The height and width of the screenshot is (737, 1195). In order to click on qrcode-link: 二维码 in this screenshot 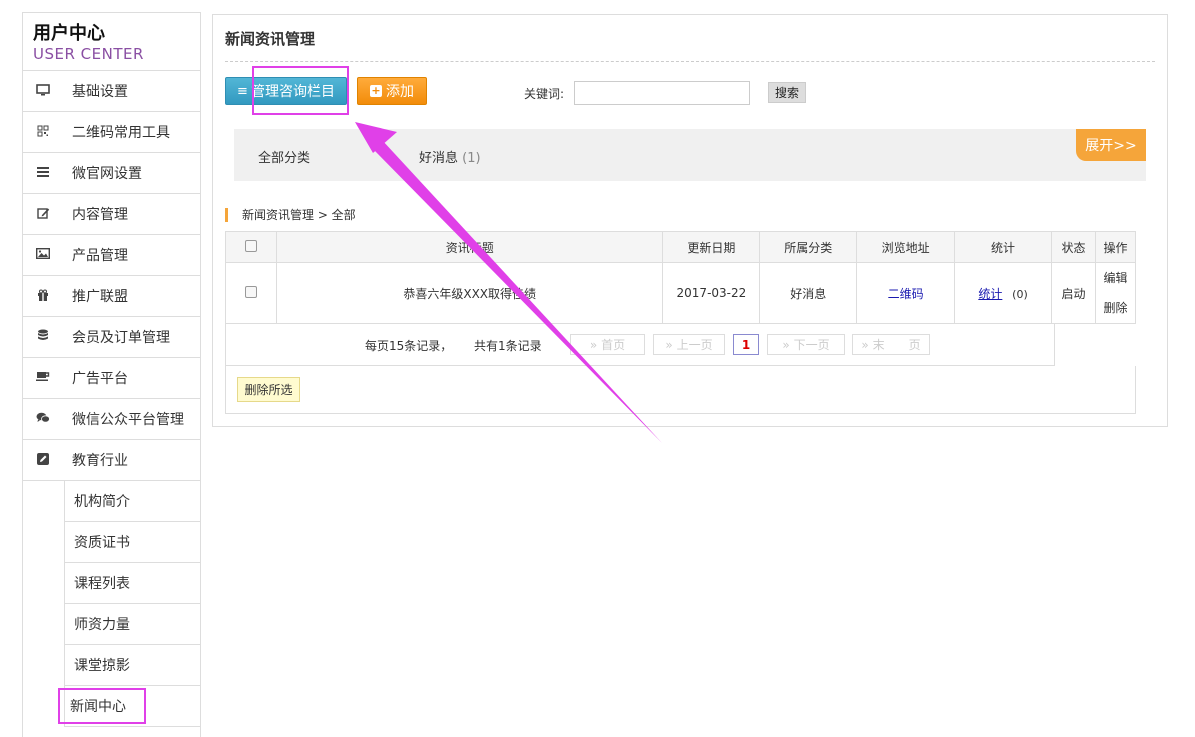, I will do `click(906, 294)`.